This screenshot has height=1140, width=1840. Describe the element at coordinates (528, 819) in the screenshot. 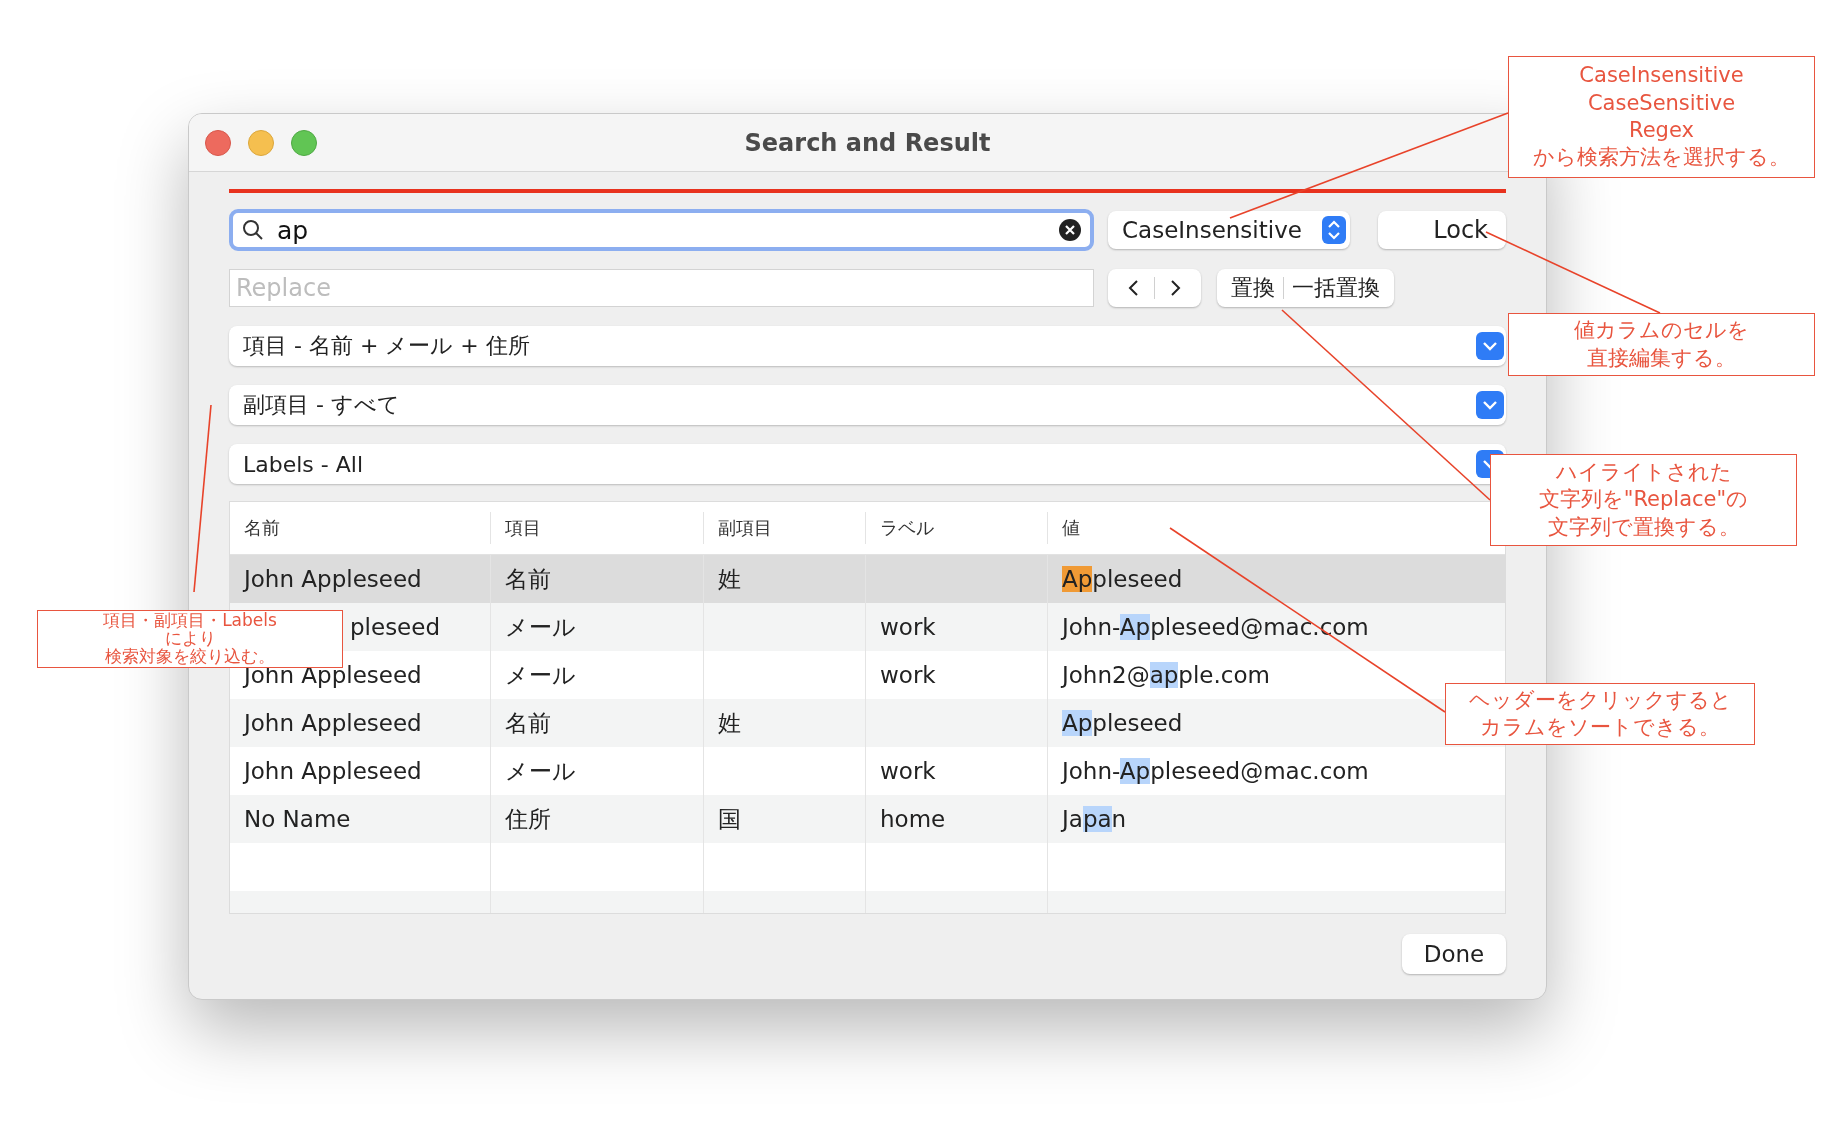

I see `table-cell-text: 住所` at that location.